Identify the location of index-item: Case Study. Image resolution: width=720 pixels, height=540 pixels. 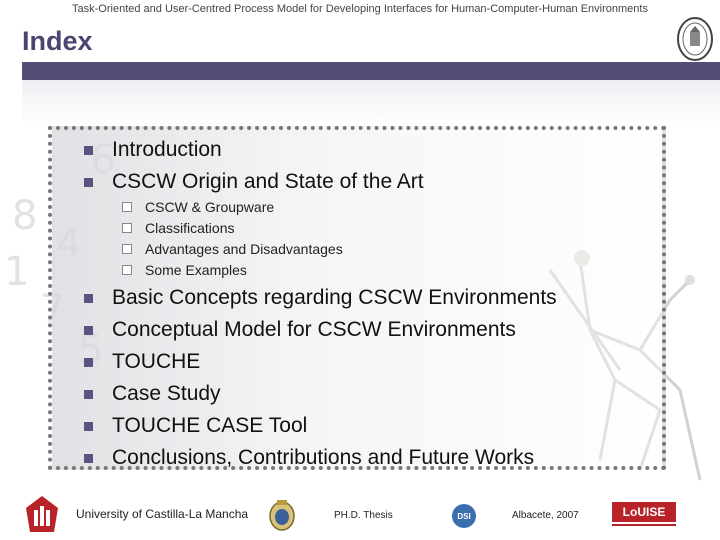
(152, 394).